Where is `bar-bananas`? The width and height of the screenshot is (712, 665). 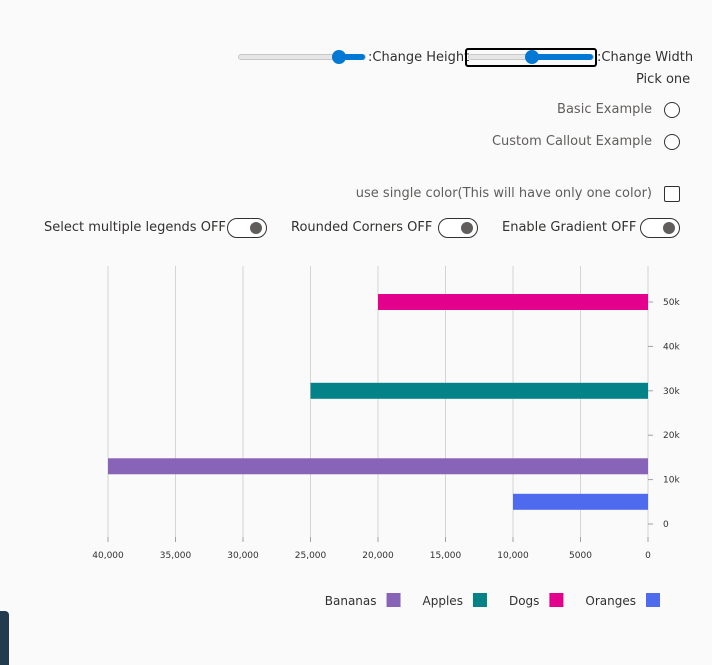
bar-bananas is located at coordinates (378, 466).